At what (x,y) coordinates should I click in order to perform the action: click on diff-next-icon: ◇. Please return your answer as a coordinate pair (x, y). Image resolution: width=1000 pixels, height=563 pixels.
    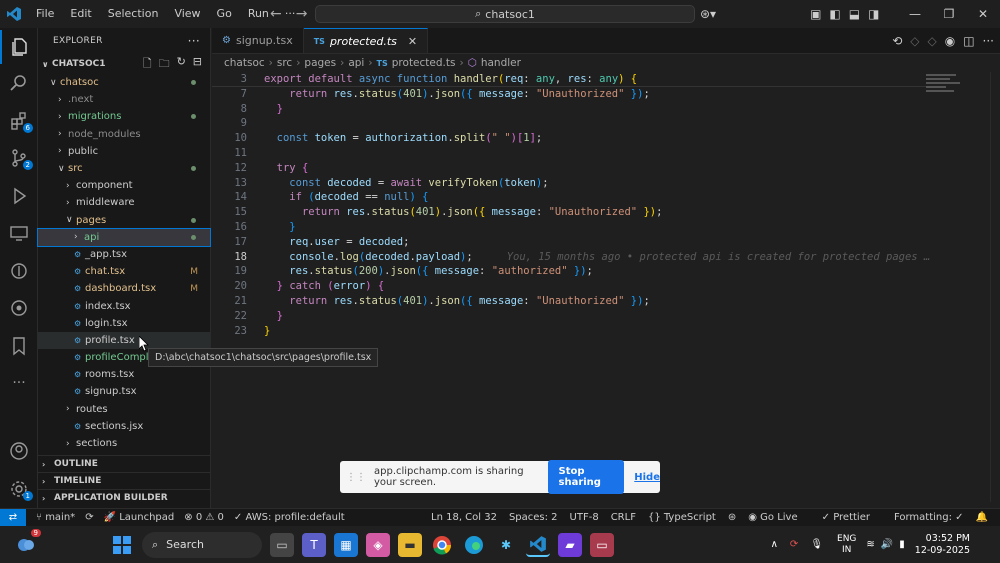
    Looking at the image, I should click on (931, 41).